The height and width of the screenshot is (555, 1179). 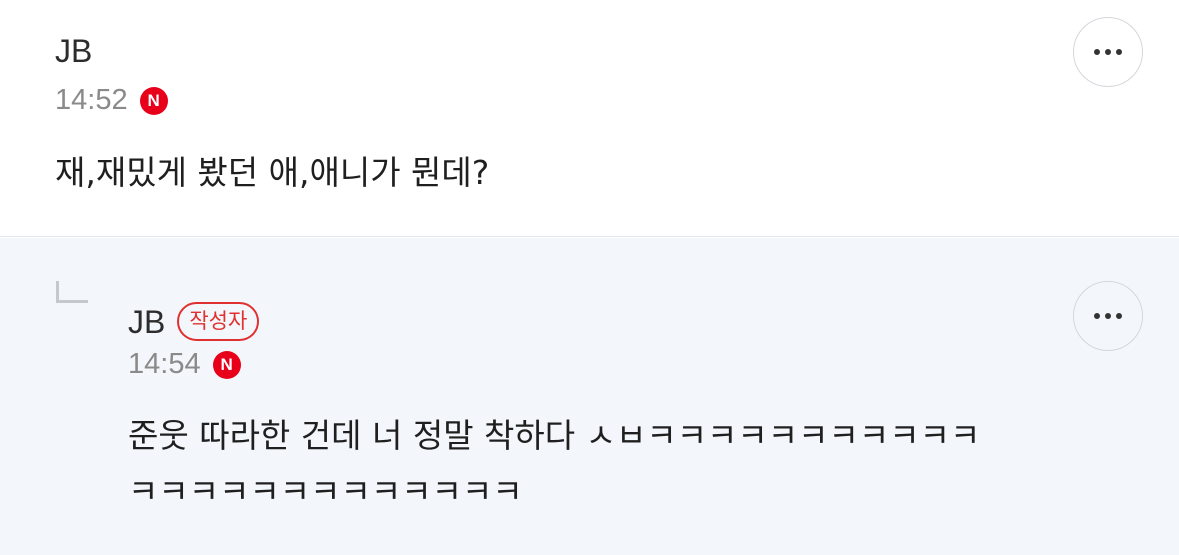 I want to click on comment-meta: 14:52 N, so click(x=111, y=100).